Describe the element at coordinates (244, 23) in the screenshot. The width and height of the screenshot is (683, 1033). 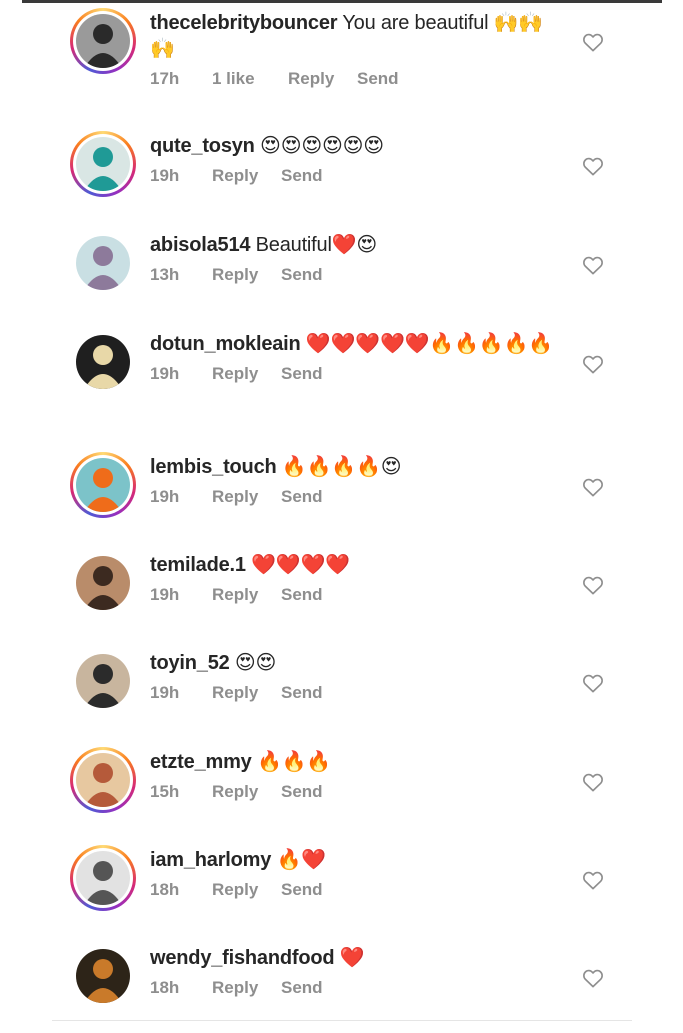
I see `username-link: thecelebritybouncer` at that location.